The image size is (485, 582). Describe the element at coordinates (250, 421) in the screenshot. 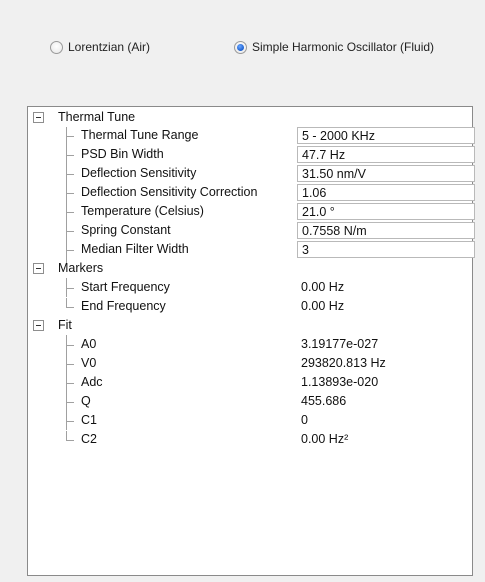

I see `tree-row-c1: C1 0` at that location.